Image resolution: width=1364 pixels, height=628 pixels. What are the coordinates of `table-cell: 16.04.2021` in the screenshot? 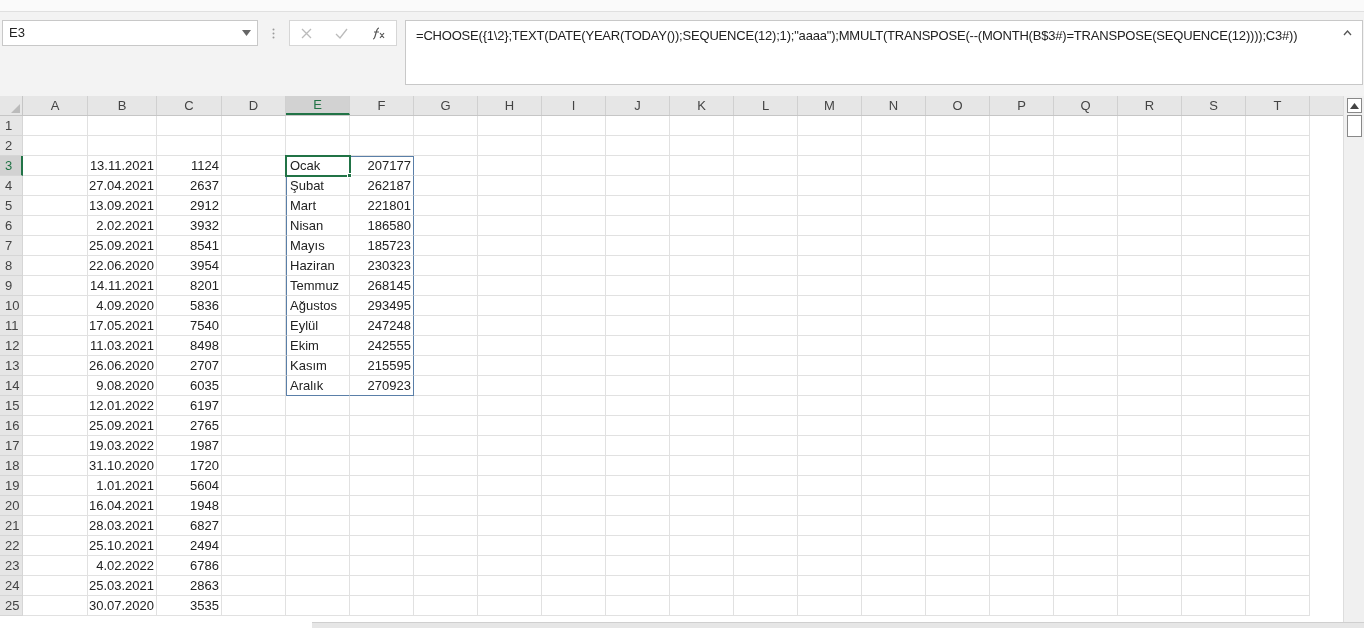 It's located at (122, 506).